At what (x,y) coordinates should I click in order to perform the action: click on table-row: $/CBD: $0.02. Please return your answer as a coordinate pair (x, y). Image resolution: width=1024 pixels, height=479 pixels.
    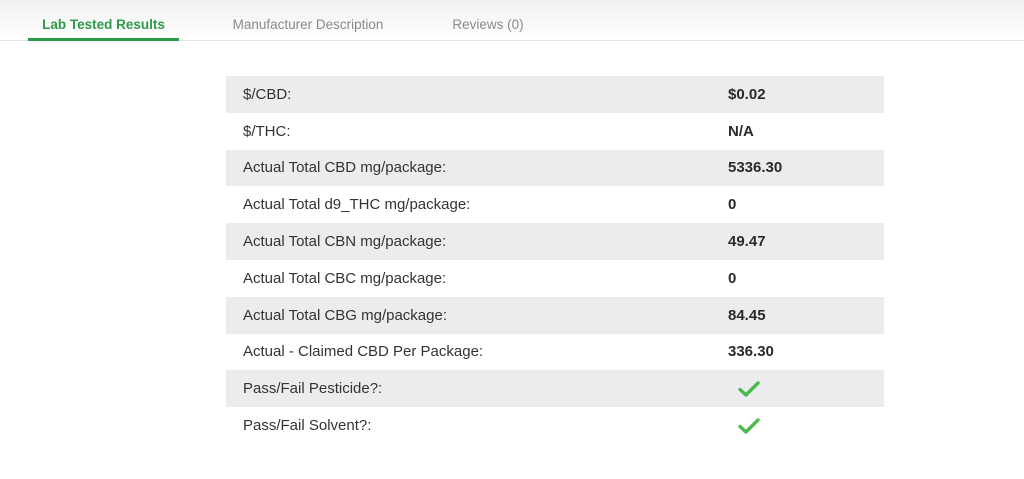
    Looking at the image, I should click on (555, 94).